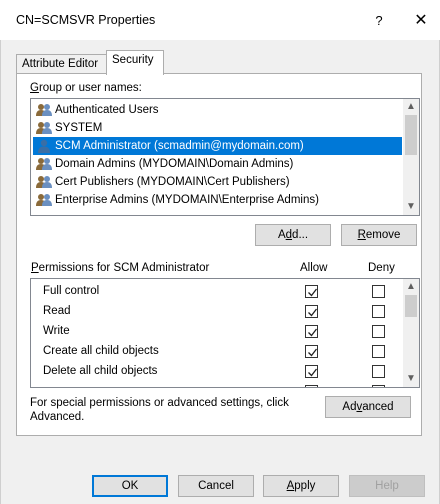 This screenshot has width=440, height=504. I want to click on permissions-scrollbar: ▲ ▼, so click(411, 333).